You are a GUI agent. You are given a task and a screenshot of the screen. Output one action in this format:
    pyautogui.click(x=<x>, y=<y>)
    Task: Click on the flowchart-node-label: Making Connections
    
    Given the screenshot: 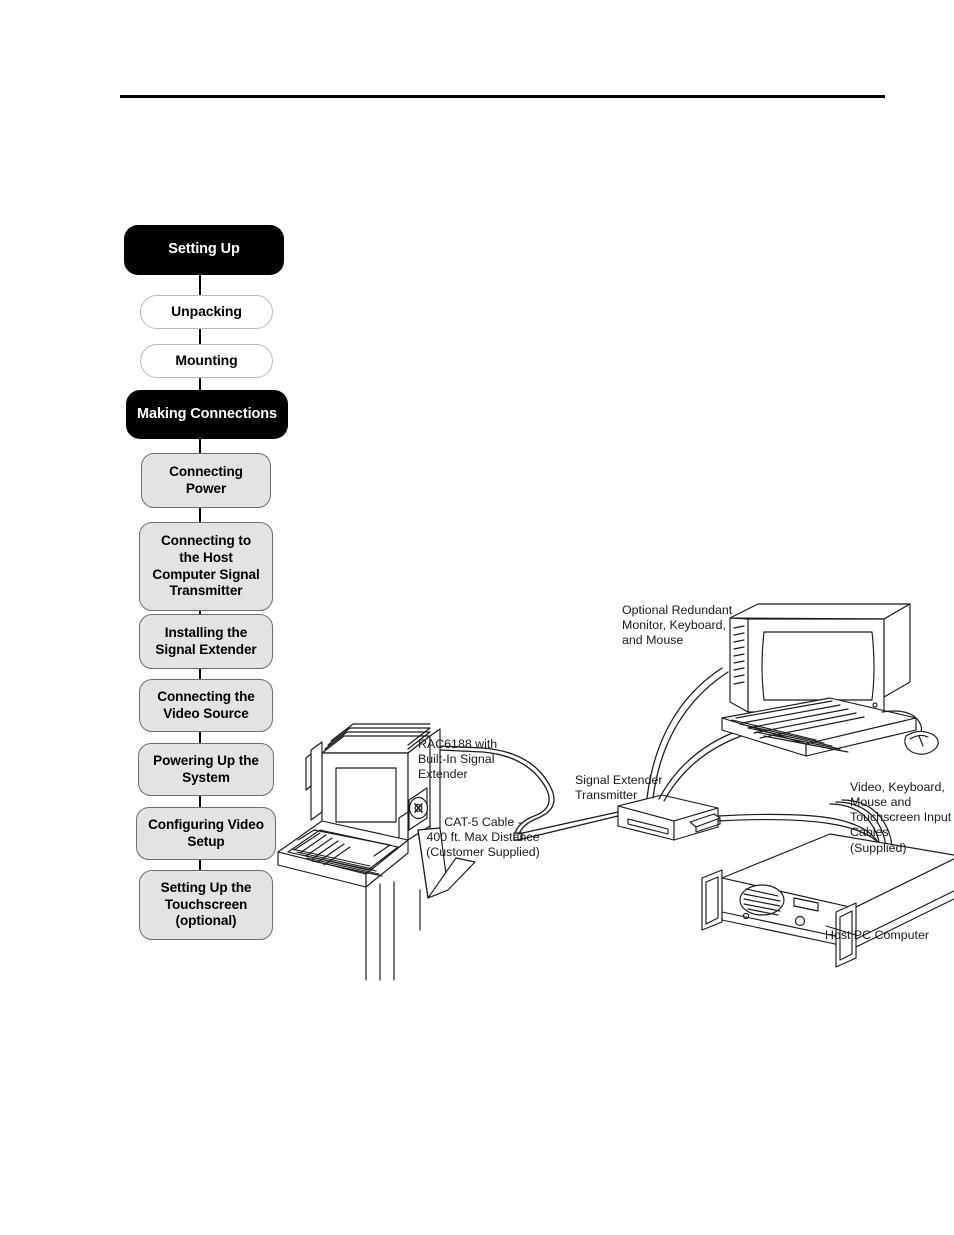 What is the action you would take?
    pyautogui.click(x=207, y=413)
    